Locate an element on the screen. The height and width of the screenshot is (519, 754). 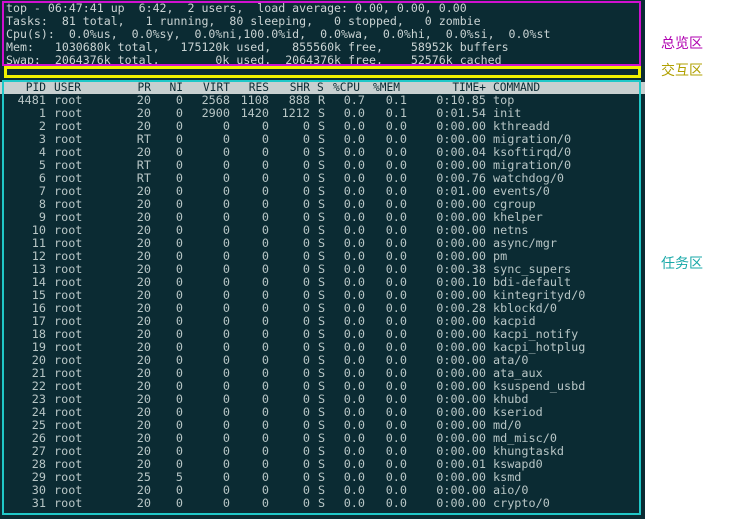
cell-state: S is located at coordinates (322, 503).